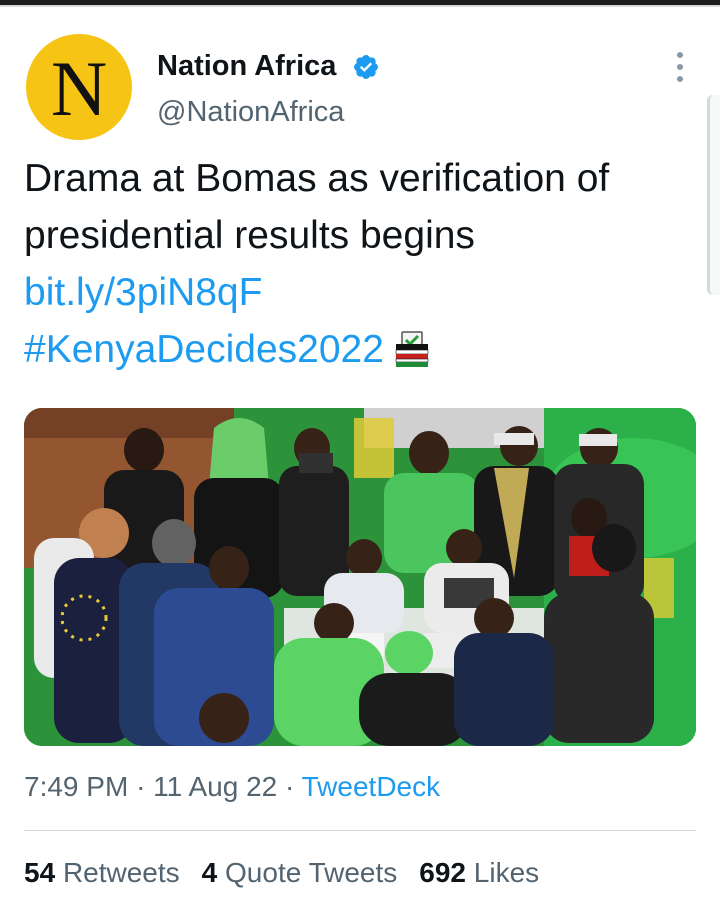  I want to click on retweets-stat: 54 Retweets, so click(102, 872).